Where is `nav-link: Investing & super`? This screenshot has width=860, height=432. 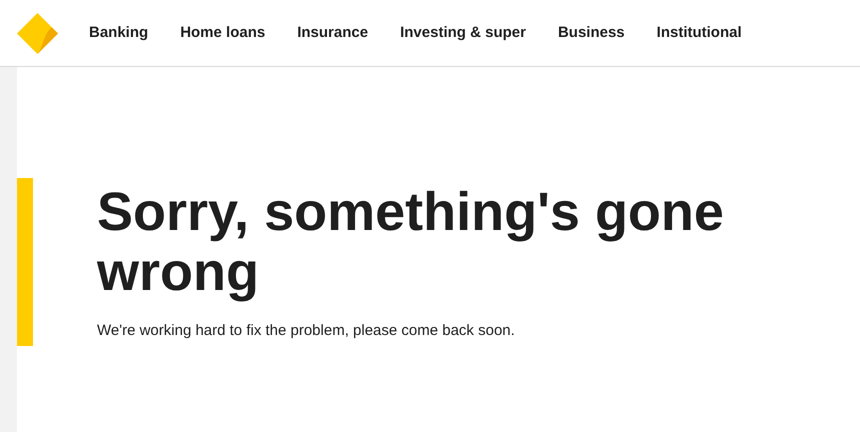
nav-link: Investing & super is located at coordinates (463, 33).